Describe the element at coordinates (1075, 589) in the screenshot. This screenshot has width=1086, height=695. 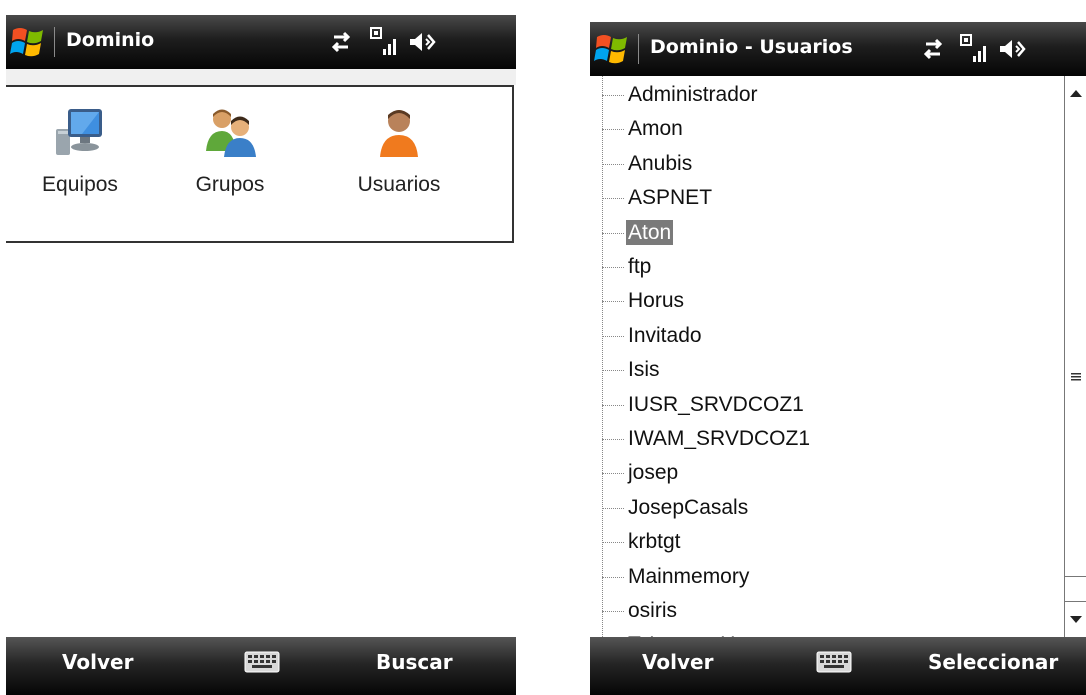
I see `scrollbar-thumb` at that location.